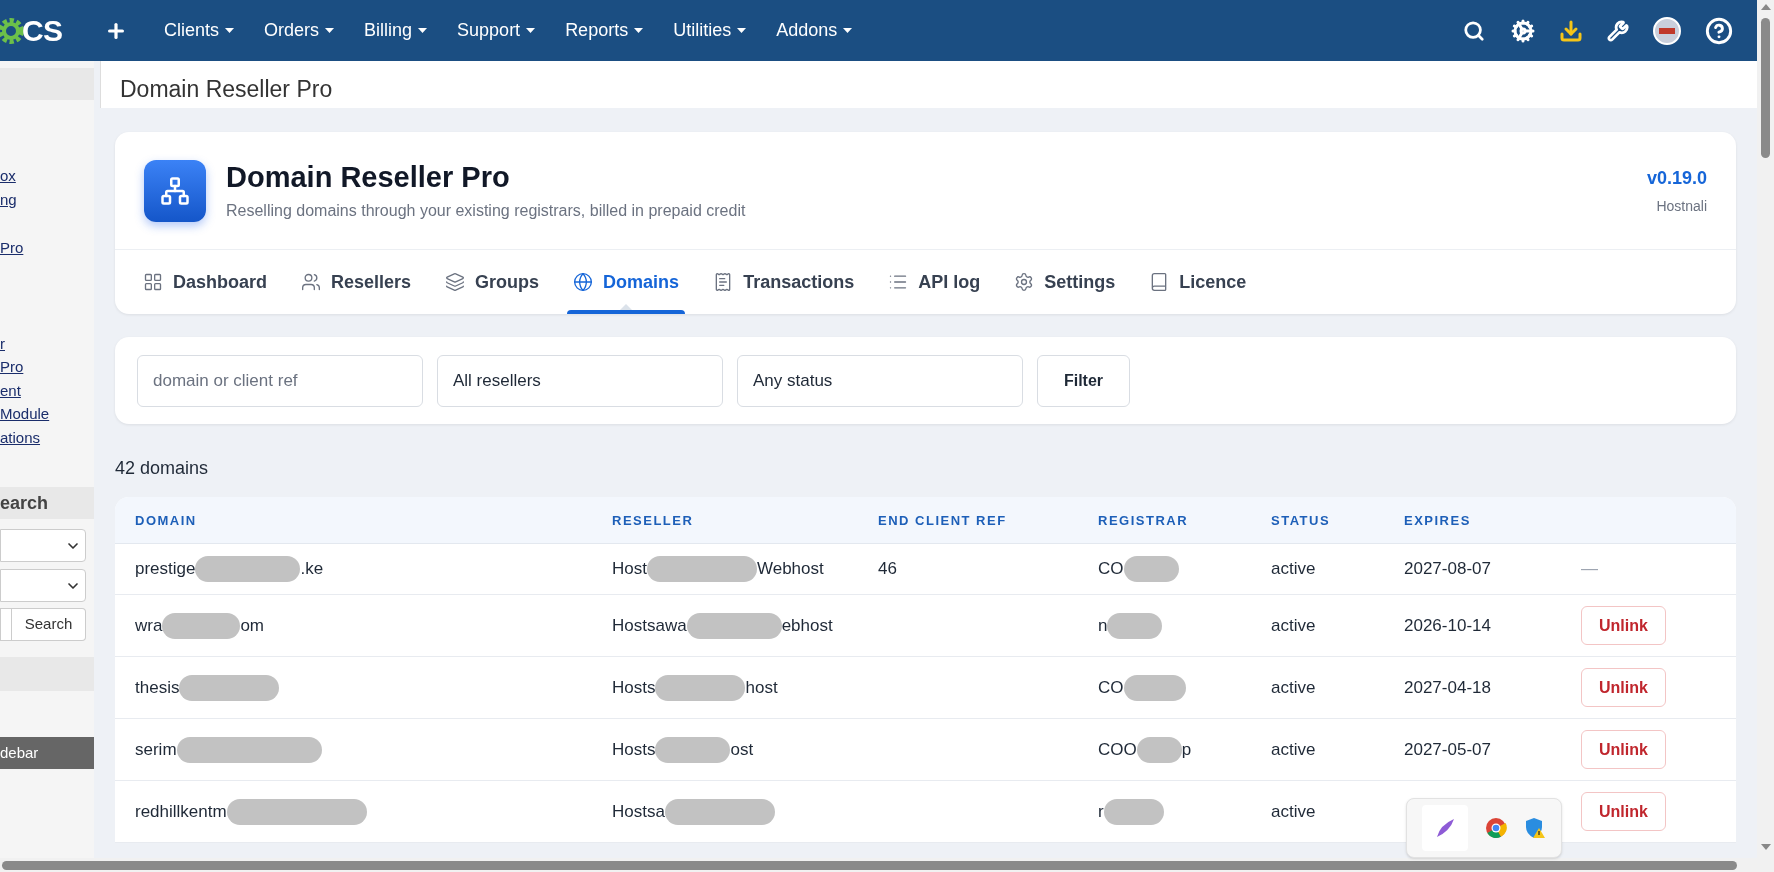 The width and height of the screenshot is (1774, 872). I want to click on logo: CS, so click(45, 30).